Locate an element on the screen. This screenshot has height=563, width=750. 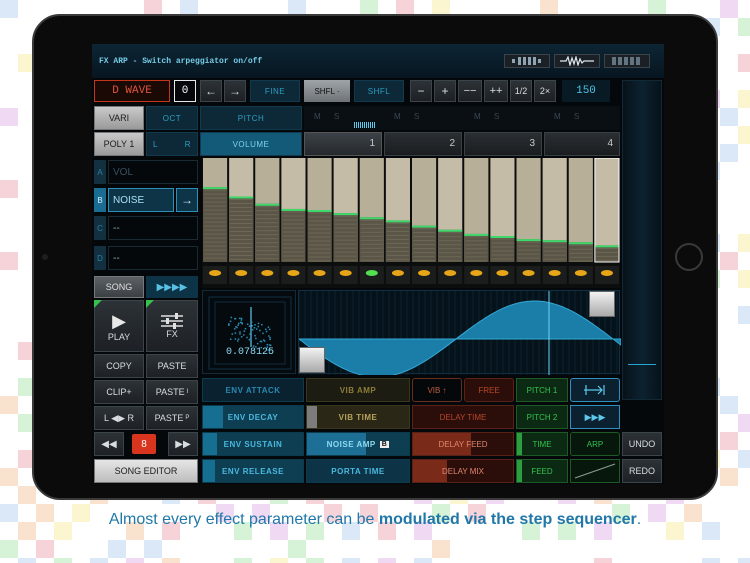
paste-insert-button: PASTE I is located at coordinates (172, 392).